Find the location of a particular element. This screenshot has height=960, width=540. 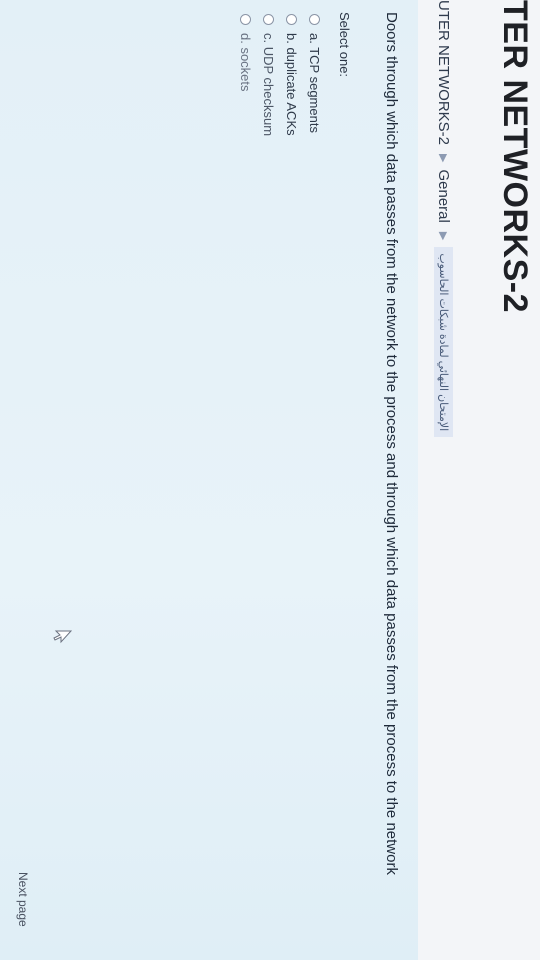

mouse-cursor-icon is located at coordinates (62, 637).